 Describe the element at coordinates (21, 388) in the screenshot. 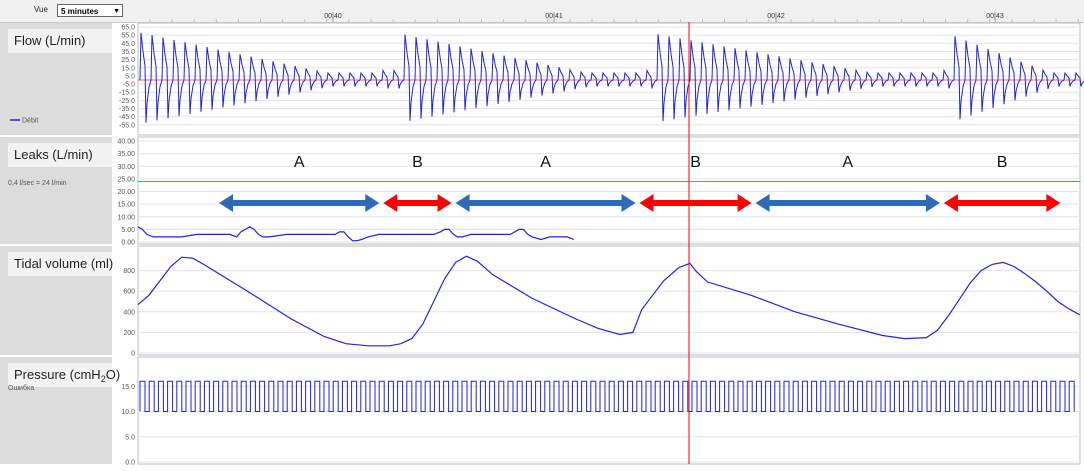

I see `corner-label: Ошибка` at that location.